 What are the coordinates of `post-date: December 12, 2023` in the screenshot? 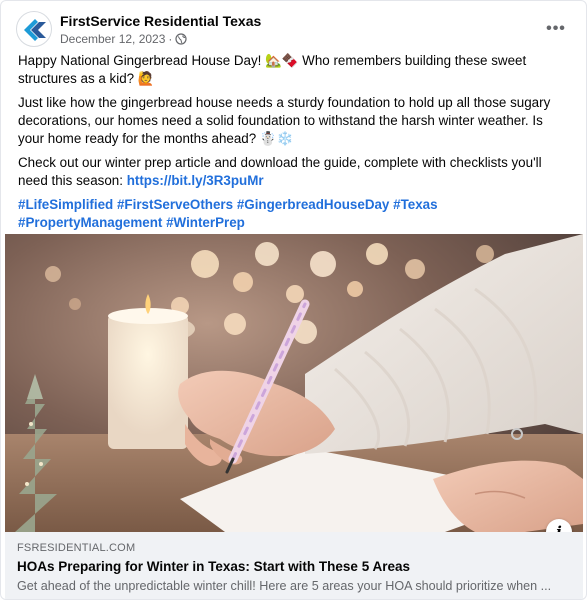 It's located at (112, 39).